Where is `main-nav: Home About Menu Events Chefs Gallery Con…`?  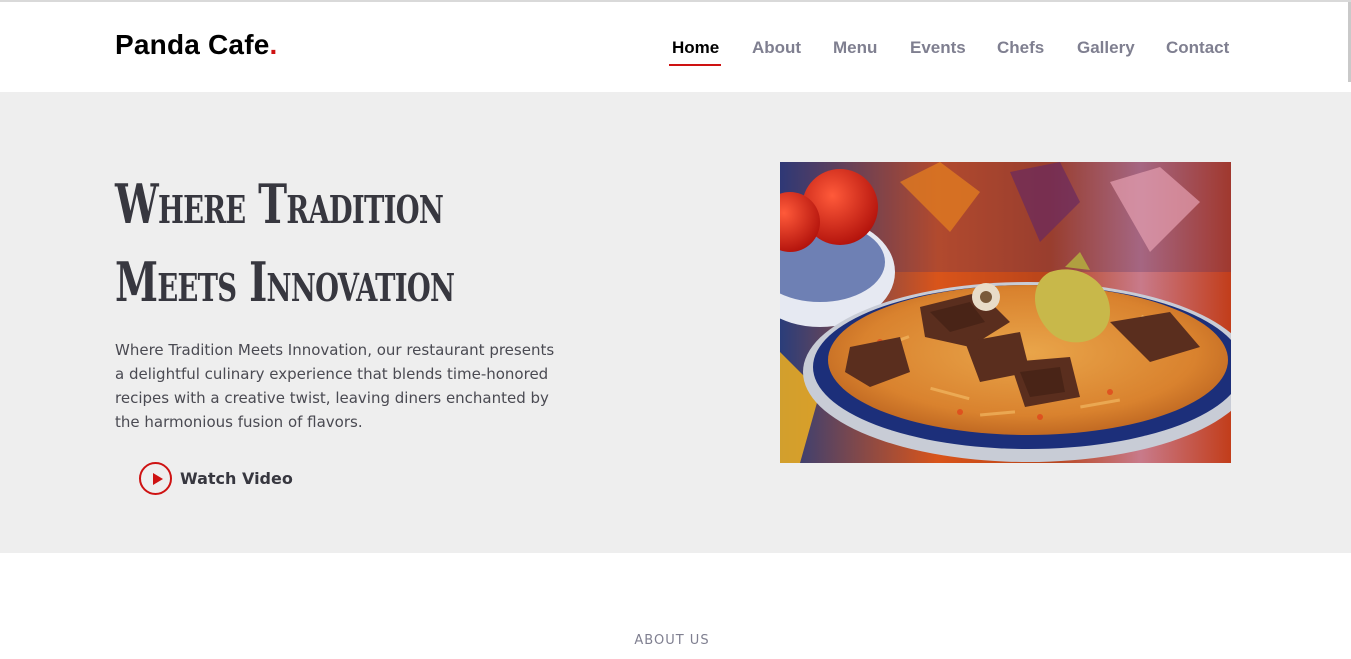
main-nav: Home About Menu Events Chefs Gallery Con… is located at coordinates (674, 53).